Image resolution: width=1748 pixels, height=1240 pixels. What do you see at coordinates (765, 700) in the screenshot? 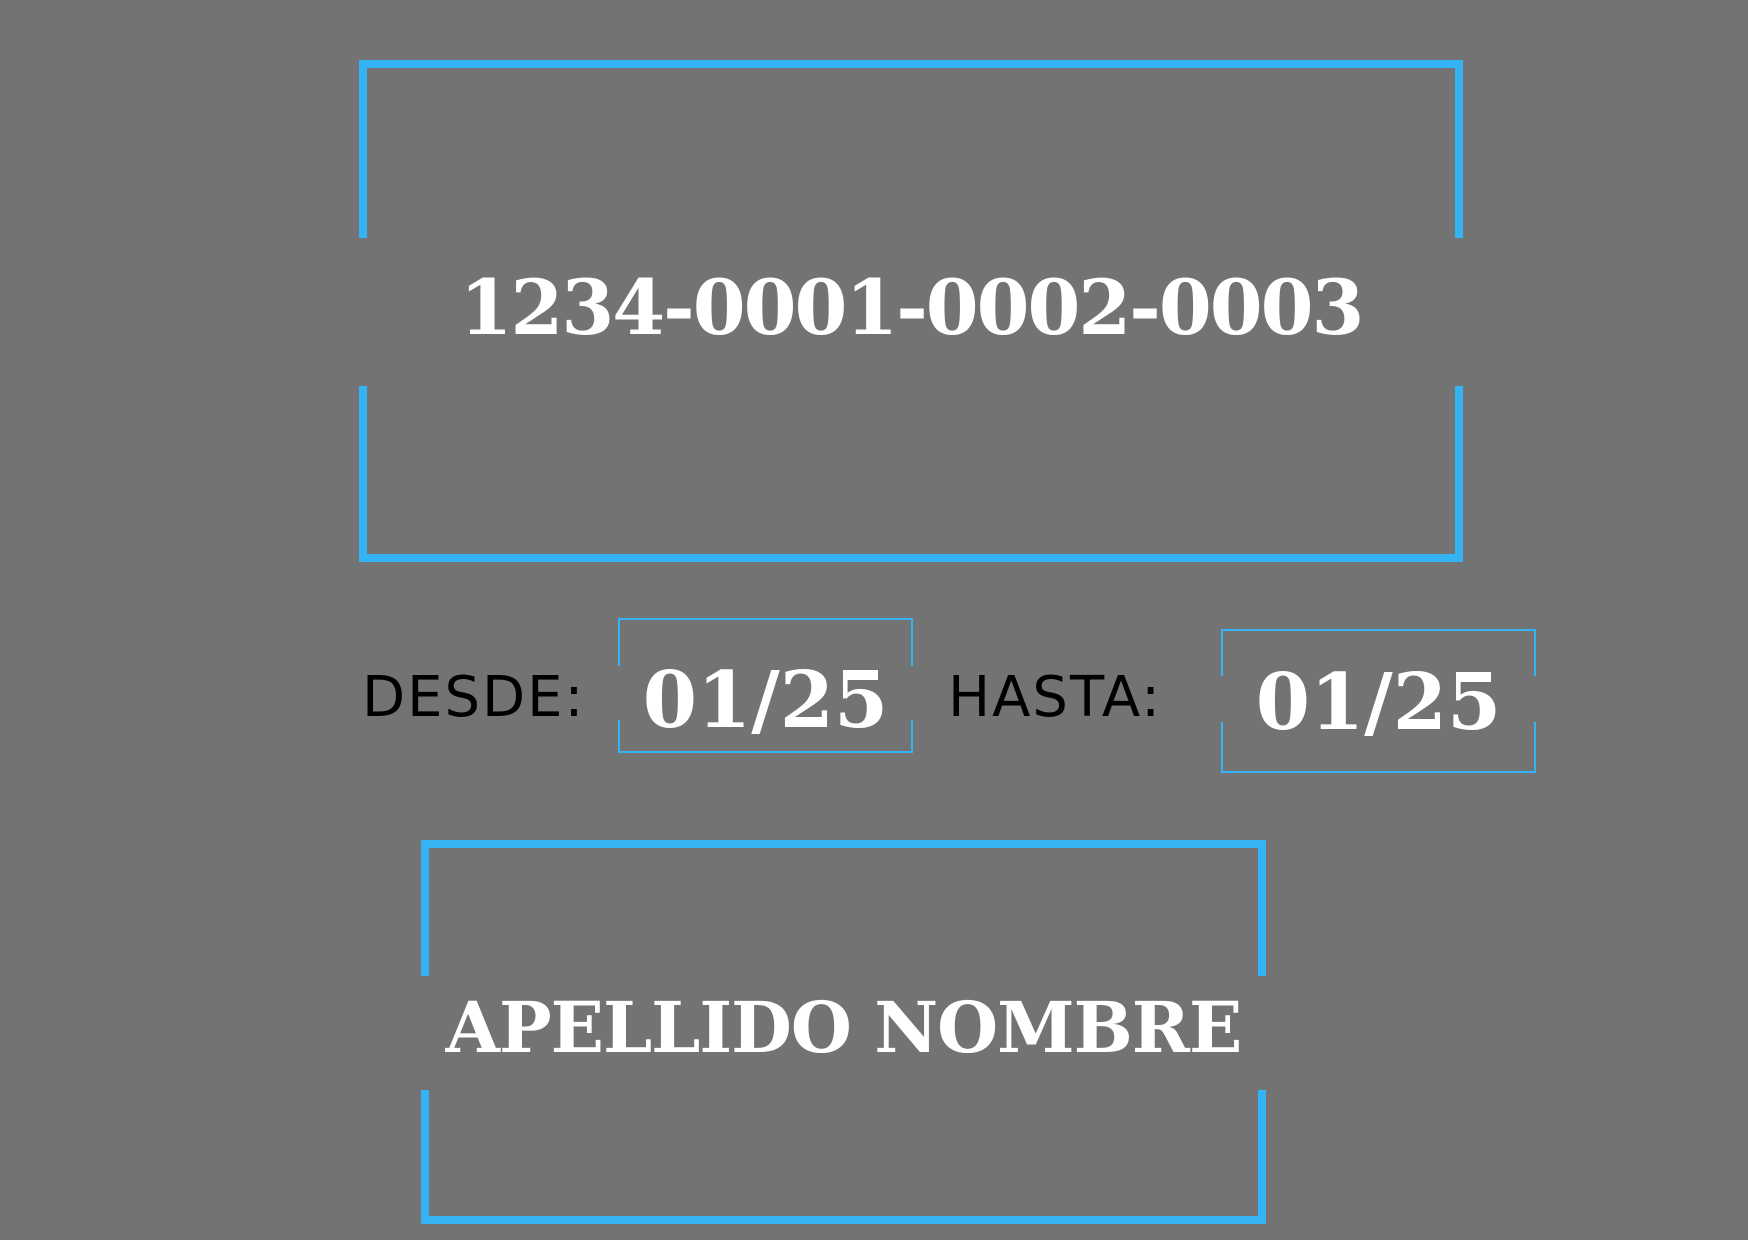
I see `from-value: 01/25` at bounding box center [765, 700].